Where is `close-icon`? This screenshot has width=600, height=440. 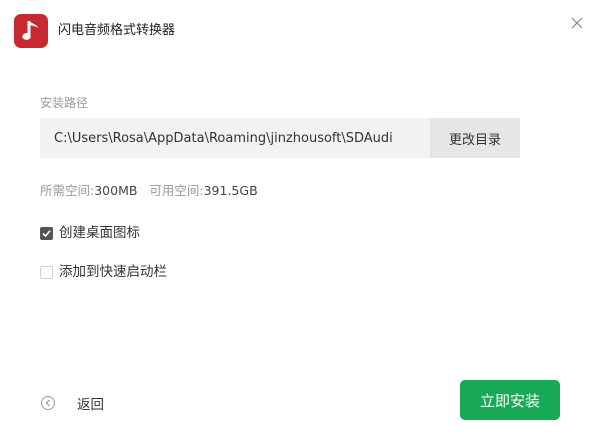 close-icon is located at coordinates (577, 23).